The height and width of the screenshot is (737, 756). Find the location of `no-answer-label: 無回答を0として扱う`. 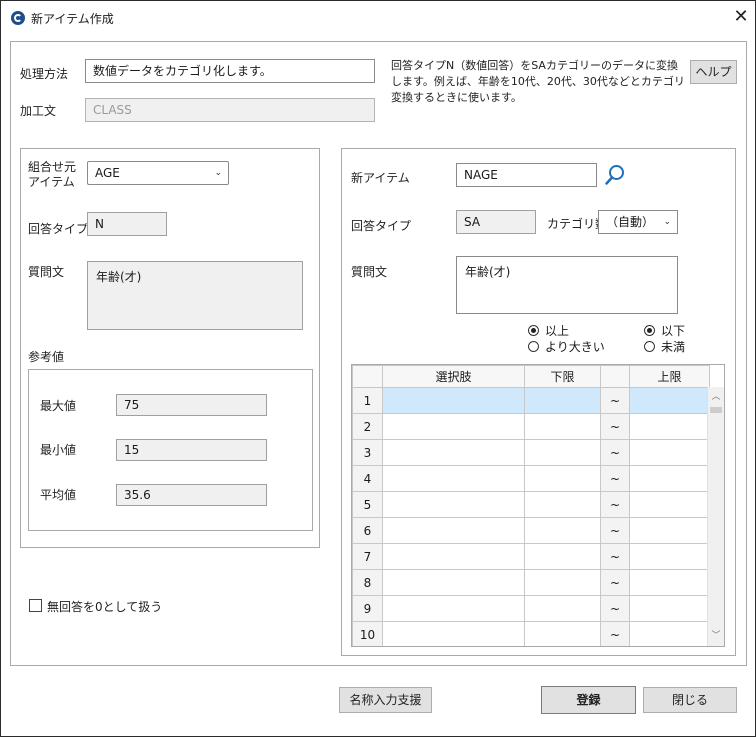

no-answer-label: 無回答を0として扱う is located at coordinates (105, 607).